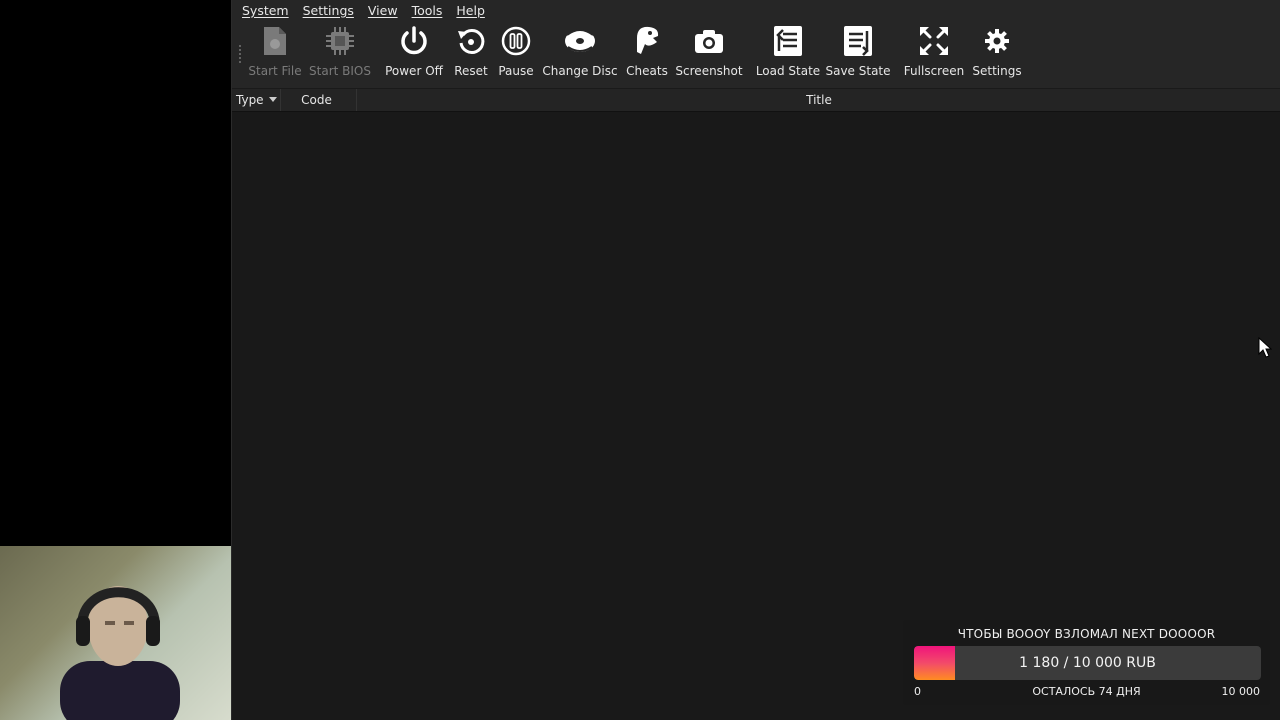  What do you see at coordinates (414, 40) in the screenshot?
I see `power-icon` at bounding box center [414, 40].